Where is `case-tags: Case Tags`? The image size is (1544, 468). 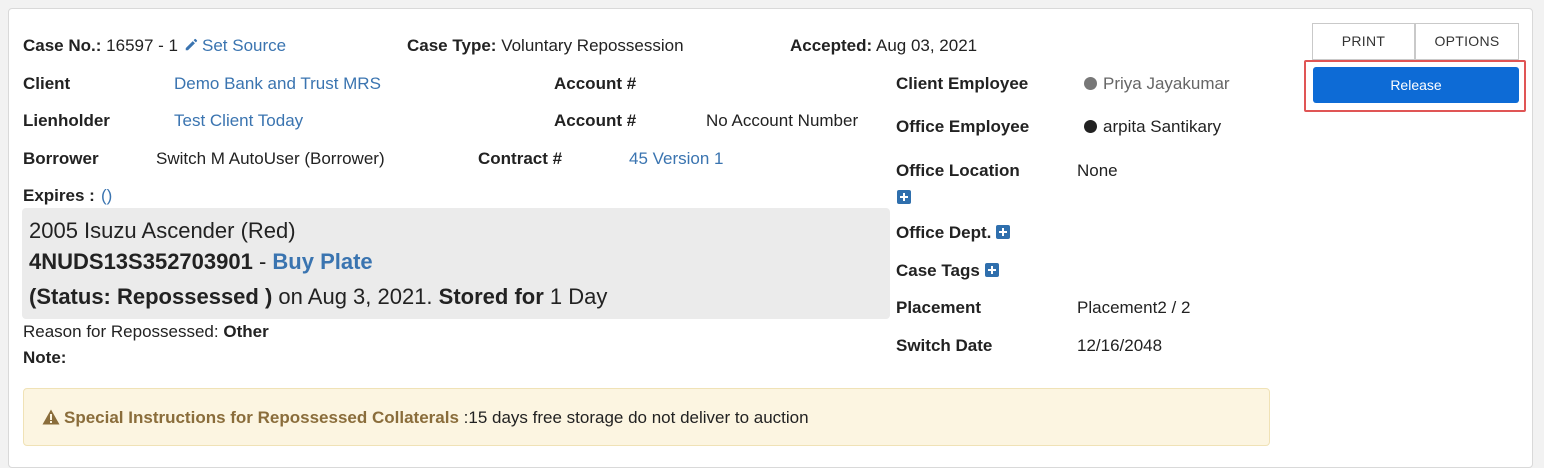 case-tags: Case Tags is located at coordinates (947, 271).